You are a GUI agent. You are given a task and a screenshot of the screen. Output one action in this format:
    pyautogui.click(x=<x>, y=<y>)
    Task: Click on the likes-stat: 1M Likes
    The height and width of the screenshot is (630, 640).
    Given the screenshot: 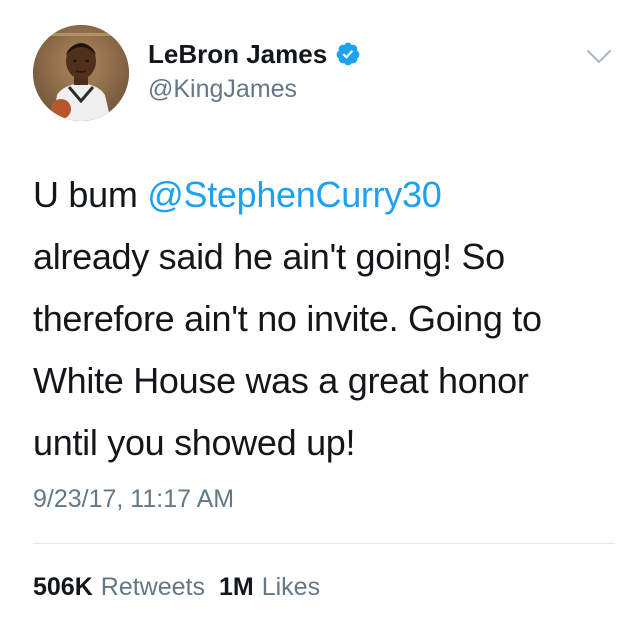 What is the action you would take?
    pyautogui.click(x=269, y=587)
    